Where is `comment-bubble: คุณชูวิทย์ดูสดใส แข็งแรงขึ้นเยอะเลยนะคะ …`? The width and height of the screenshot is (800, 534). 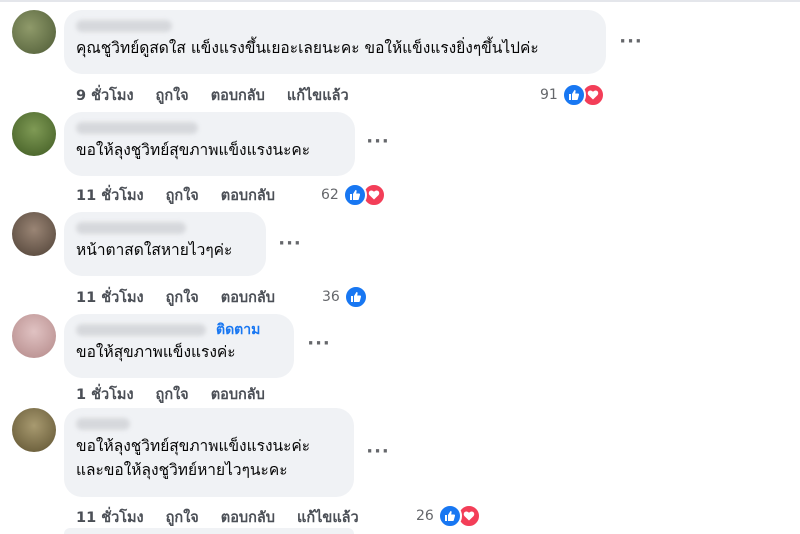
comment-bubble: คุณชูวิทย์ดูสดใส แข็งแรงขึ้นเยอะเลยนะคะ … is located at coordinates (335, 42).